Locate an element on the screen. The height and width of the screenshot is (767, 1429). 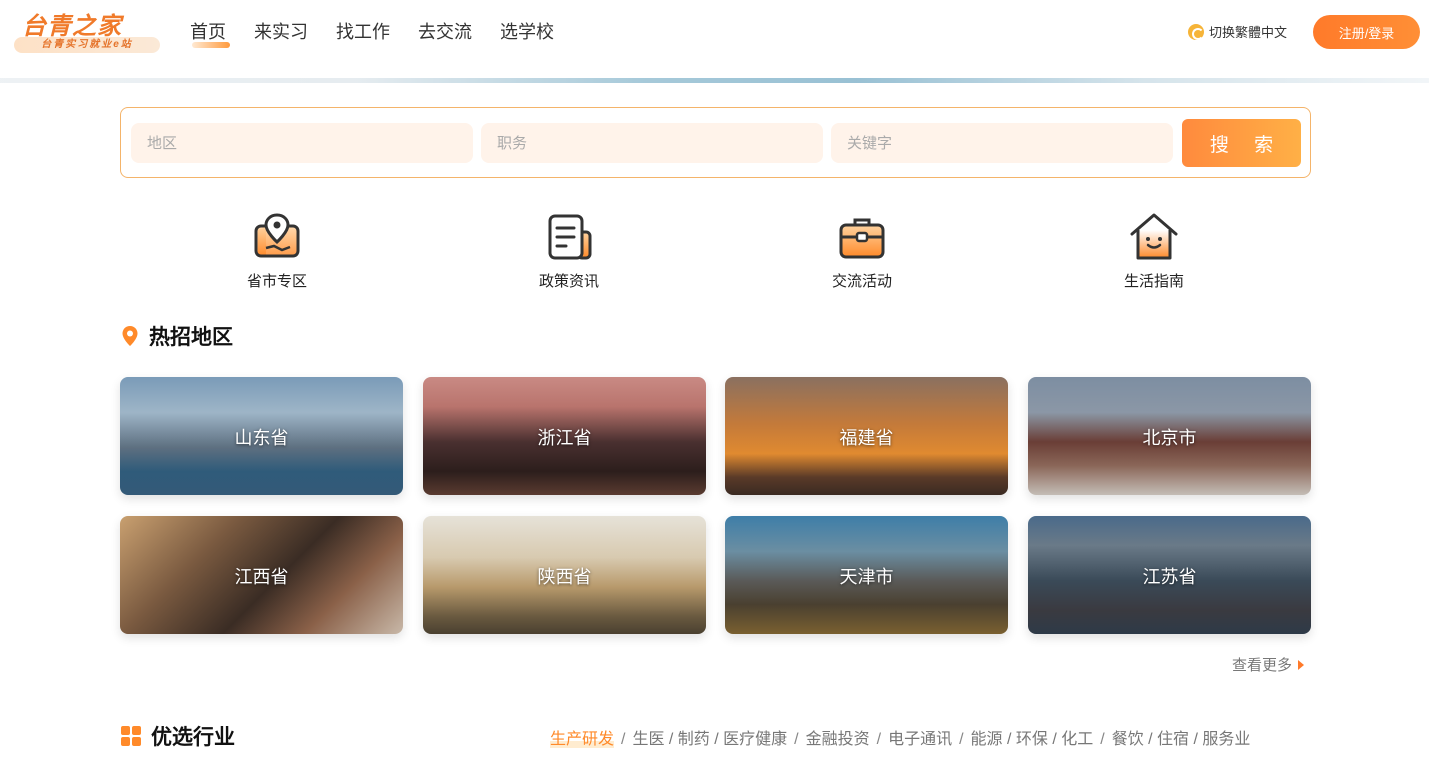
quick-link-activities: 交流活动 is located at coordinates (862, 251).